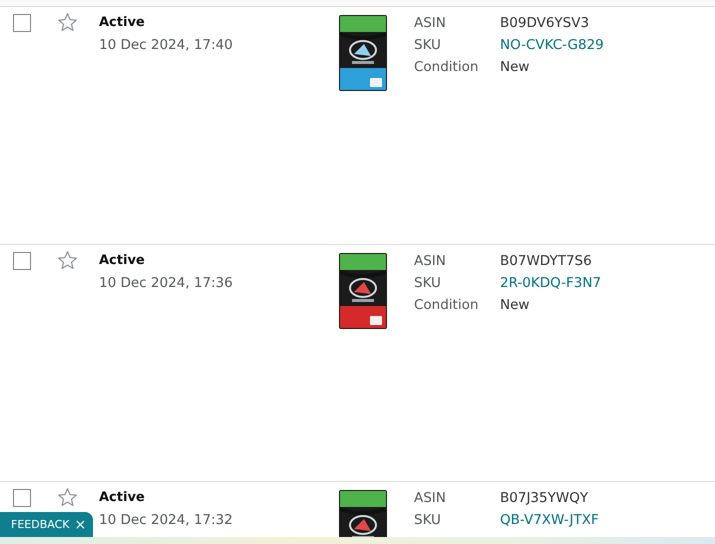 This screenshot has width=715, height=544. What do you see at coordinates (546, 261) in the screenshot?
I see `field-value: B07WDYT7S6` at bounding box center [546, 261].